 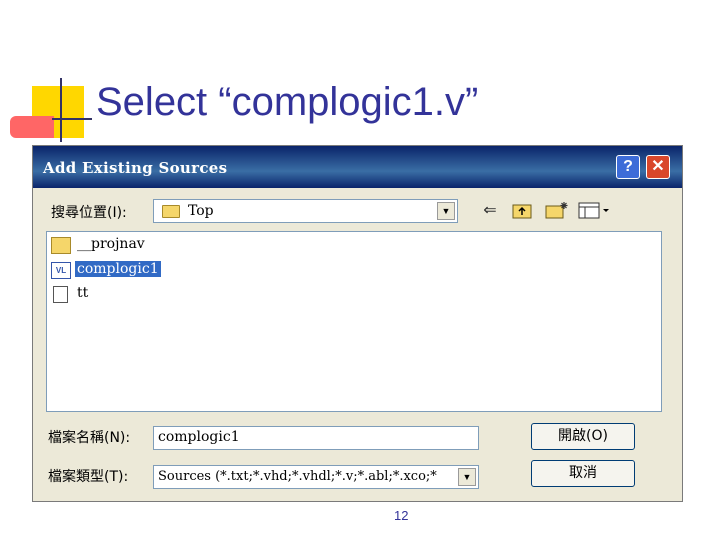 What do you see at coordinates (89, 438) in the screenshot?
I see `file-name-label: 檔案名稱(N):` at bounding box center [89, 438].